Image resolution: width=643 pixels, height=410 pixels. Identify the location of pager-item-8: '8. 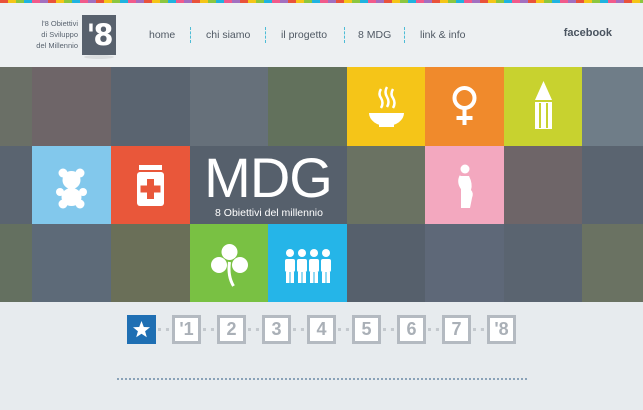
(501, 329).